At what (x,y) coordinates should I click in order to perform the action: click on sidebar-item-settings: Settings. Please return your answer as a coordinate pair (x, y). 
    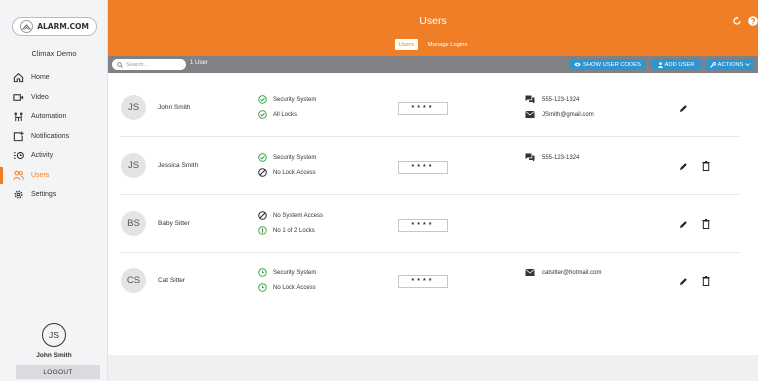
    Looking at the image, I should click on (54, 195).